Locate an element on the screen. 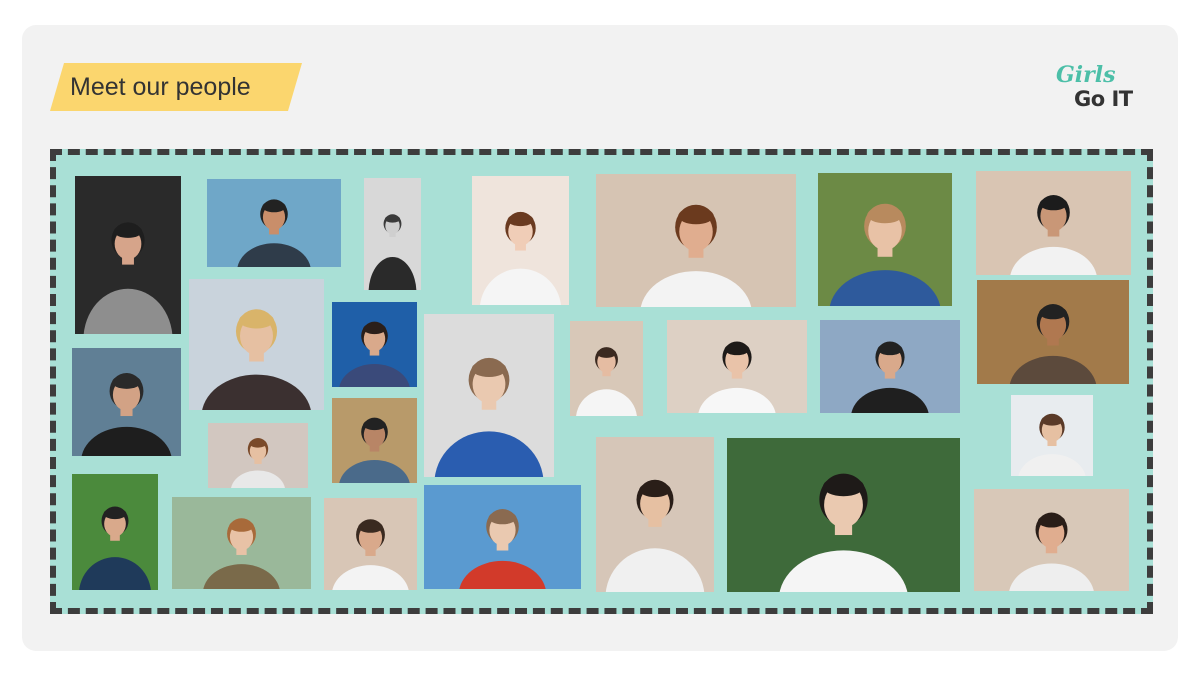 Image resolution: width=1200 pixels, height=676 pixels. girls-go-it-logo: Girls Go IT is located at coordinates (1104, 88).